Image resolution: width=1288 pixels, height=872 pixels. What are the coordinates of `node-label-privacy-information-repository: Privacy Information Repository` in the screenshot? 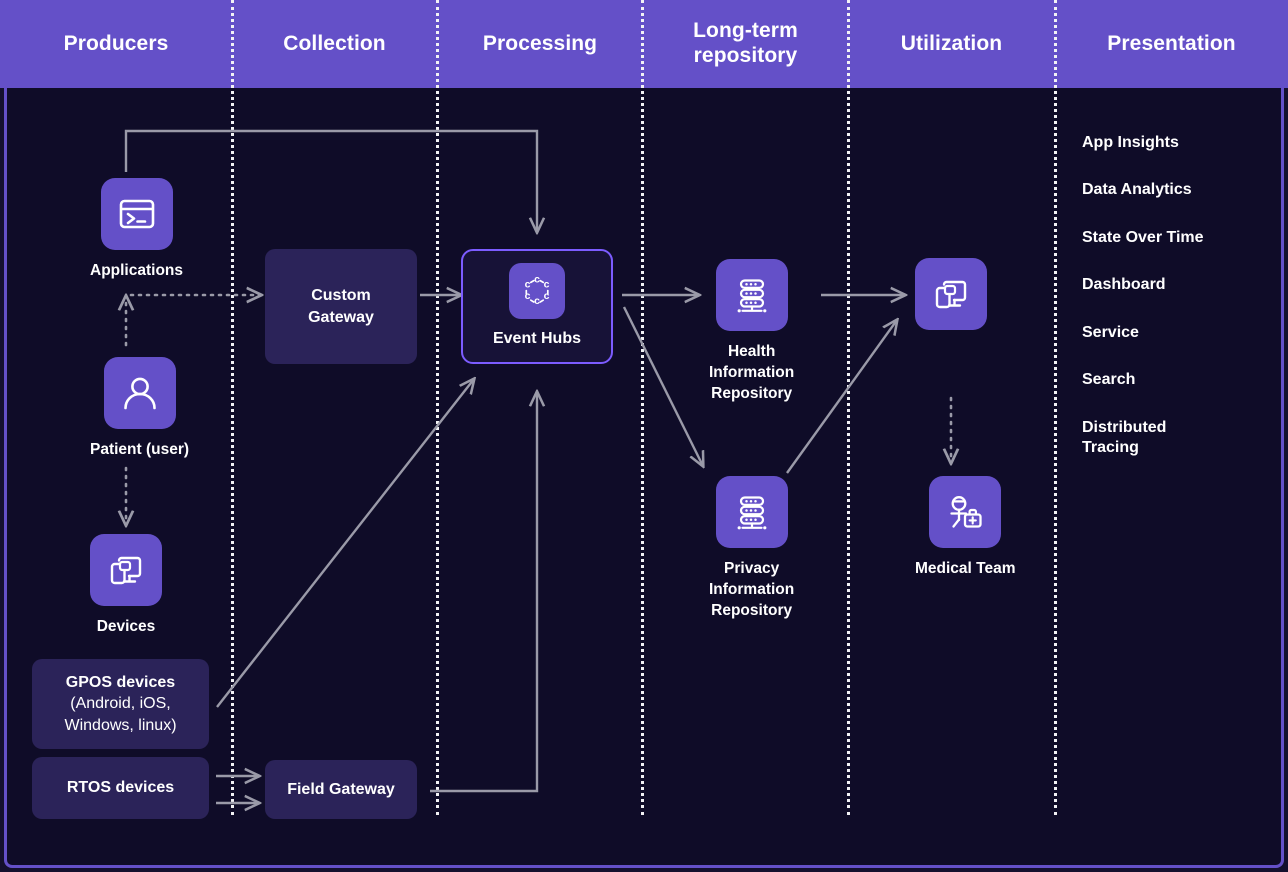 It's located at (752, 589).